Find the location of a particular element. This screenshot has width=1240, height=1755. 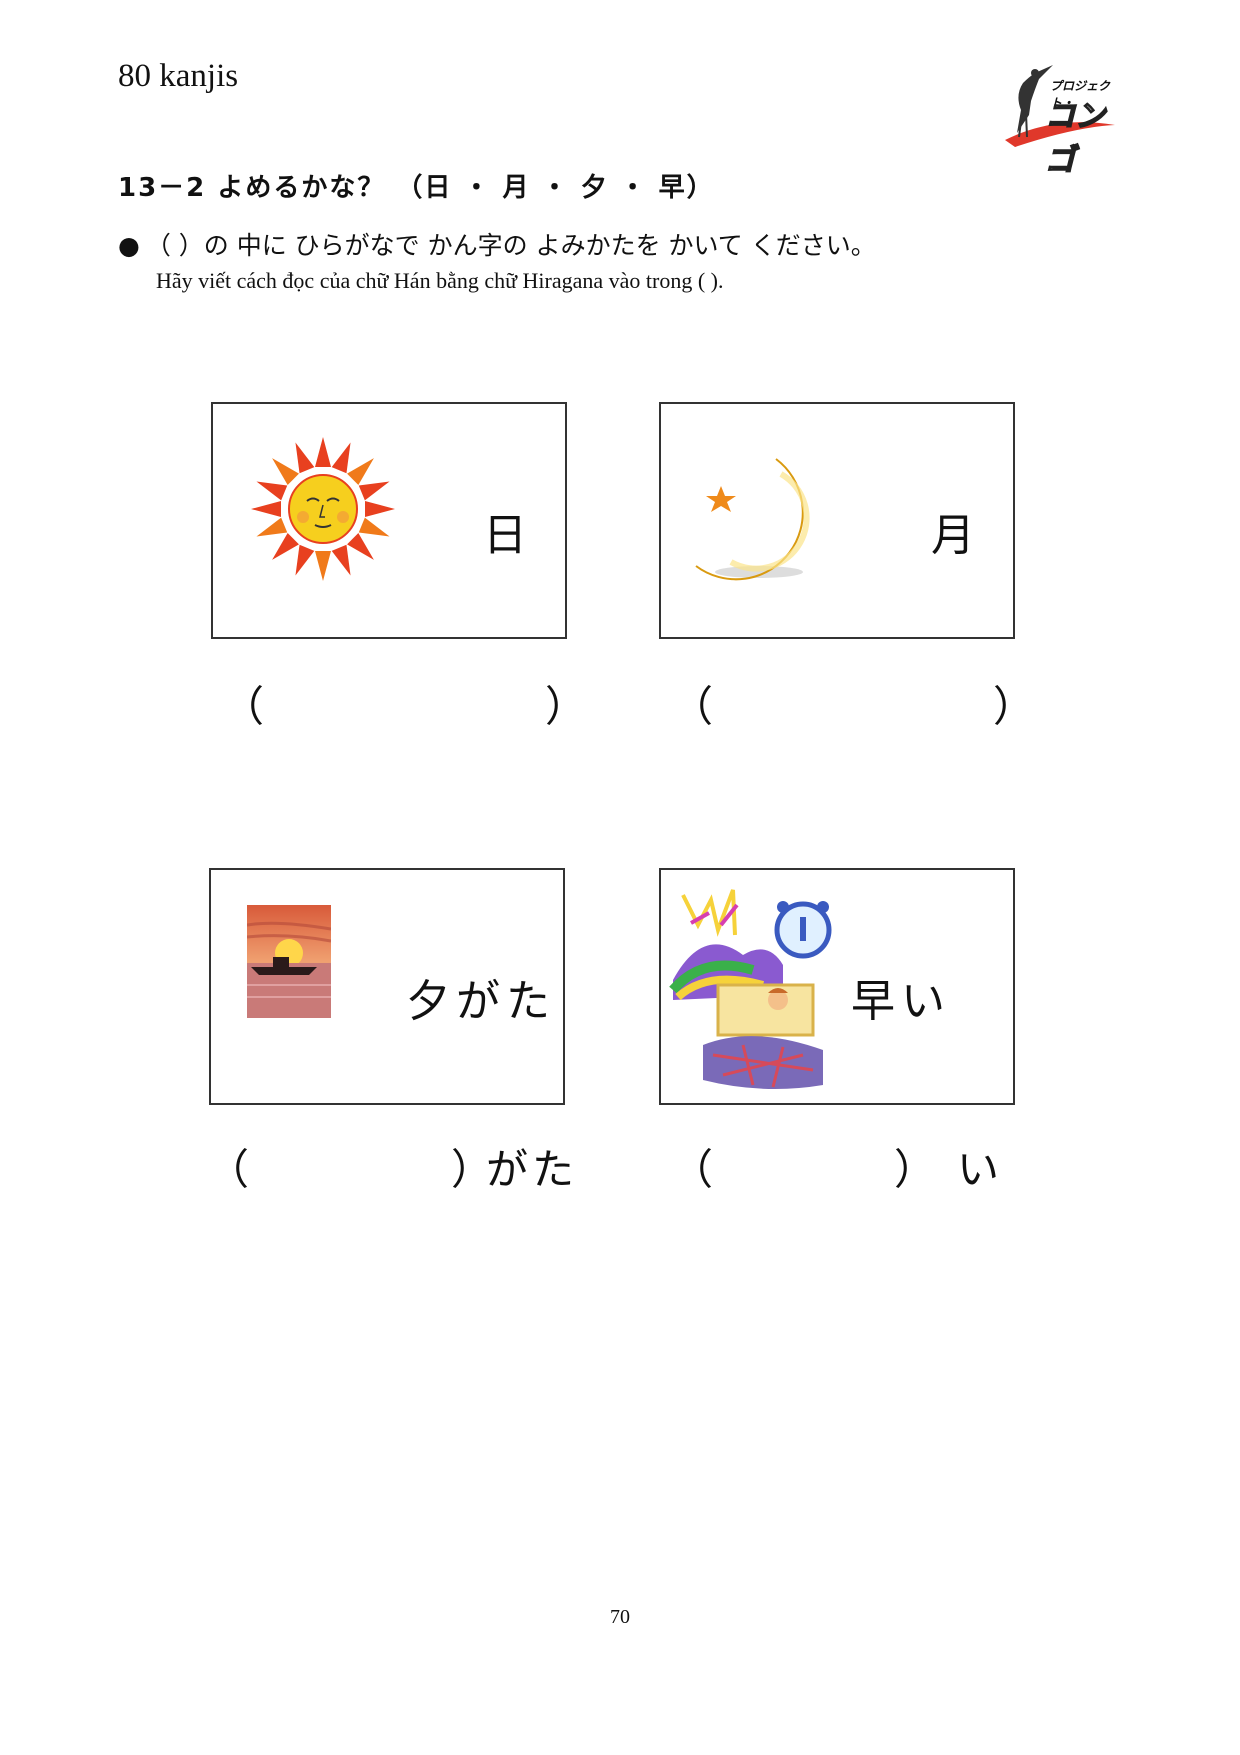

kanji-word: 夕がた is located at coordinates (481, 1001).